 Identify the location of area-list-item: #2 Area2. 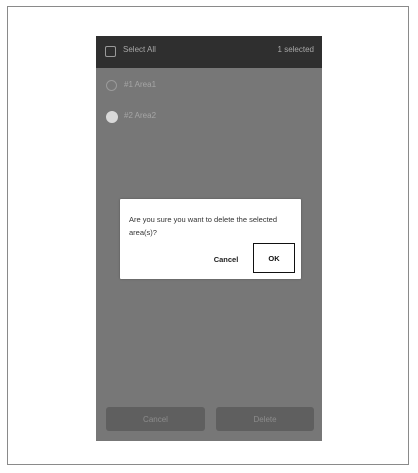
(209, 117).